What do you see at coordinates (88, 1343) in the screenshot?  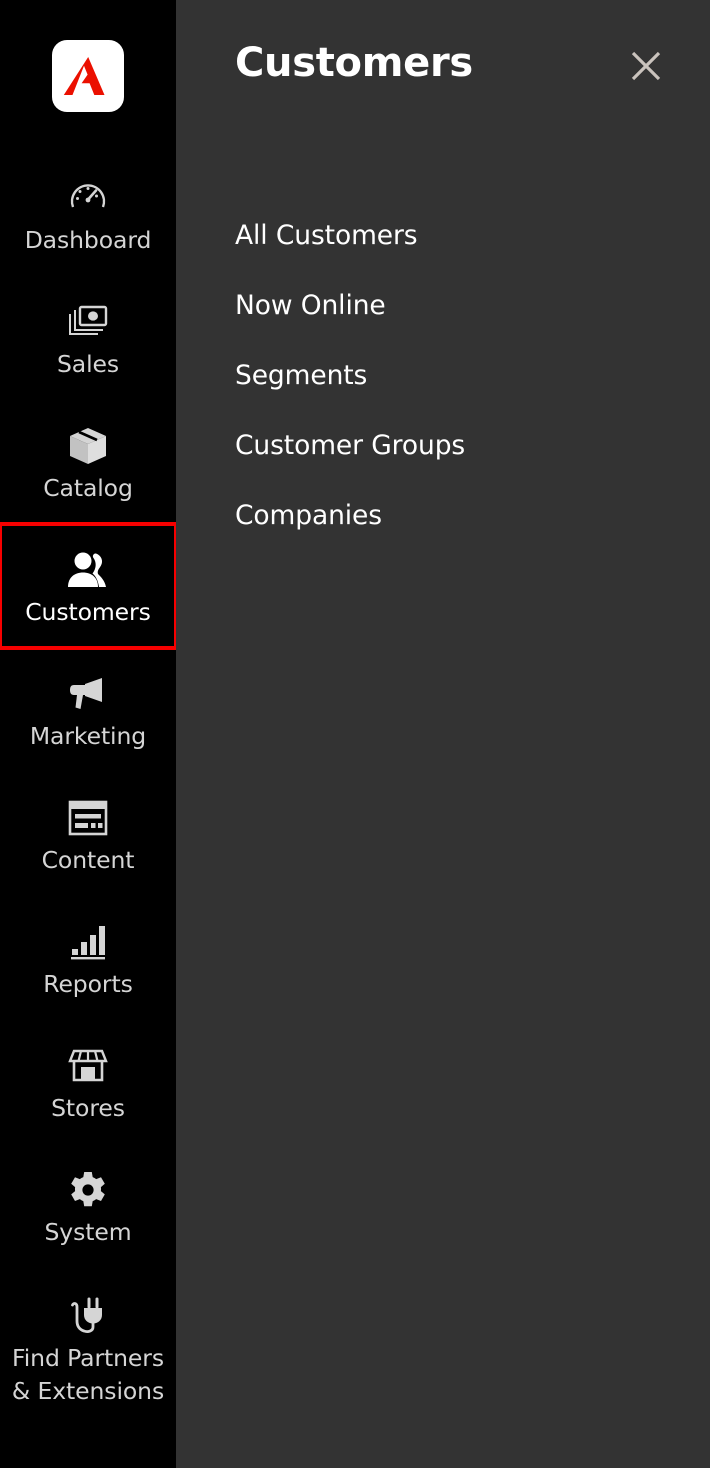 I see `sidebar-item-find-partners-extensions: Find Partners & Extensions` at bounding box center [88, 1343].